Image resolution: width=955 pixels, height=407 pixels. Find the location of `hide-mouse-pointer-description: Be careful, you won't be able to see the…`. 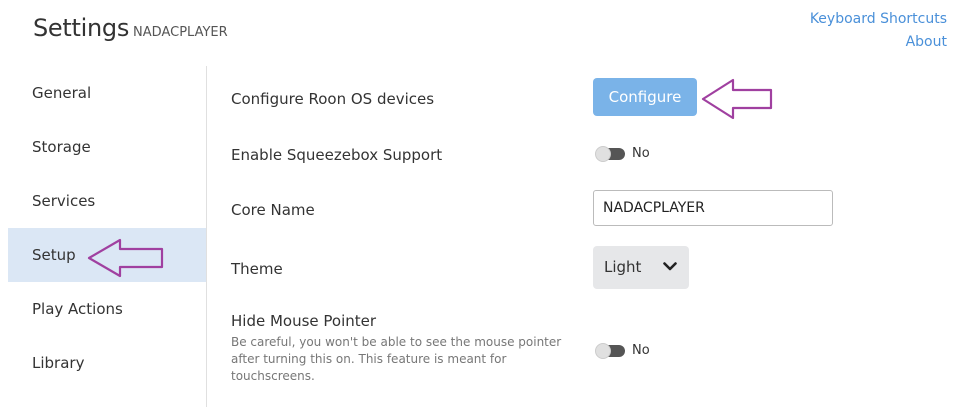

hide-mouse-pointer-description: Be careful, you won't be able to see the… is located at coordinates (396, 359).